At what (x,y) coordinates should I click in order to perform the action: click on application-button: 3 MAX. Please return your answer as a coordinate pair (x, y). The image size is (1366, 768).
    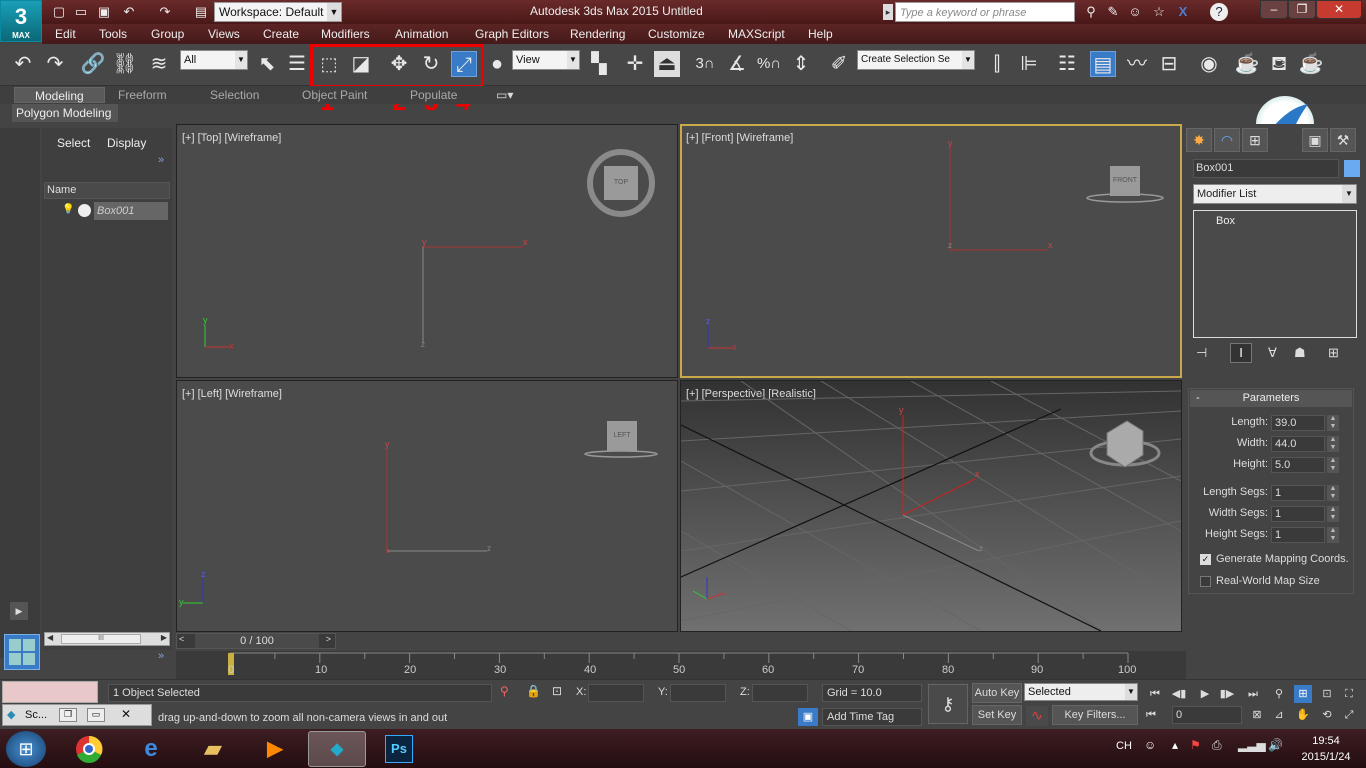
    Looking at the image, I should click on (21, 21).